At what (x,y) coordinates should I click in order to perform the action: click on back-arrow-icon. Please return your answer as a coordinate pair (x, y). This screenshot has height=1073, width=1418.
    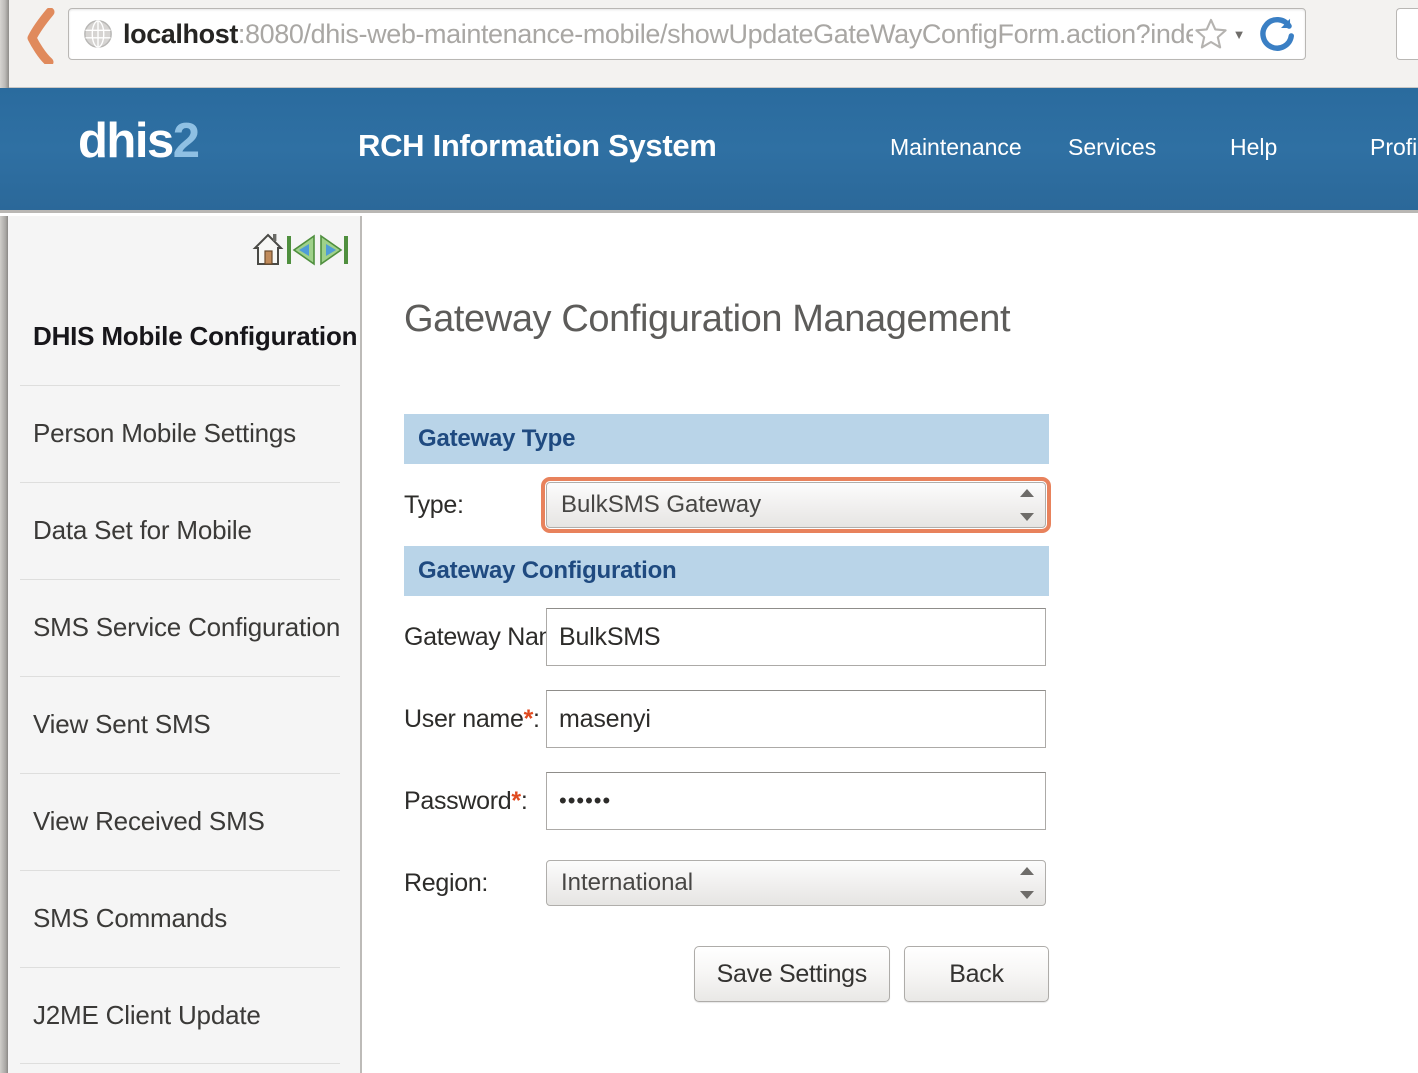
    Looking at the image, I should click on (301, 250).